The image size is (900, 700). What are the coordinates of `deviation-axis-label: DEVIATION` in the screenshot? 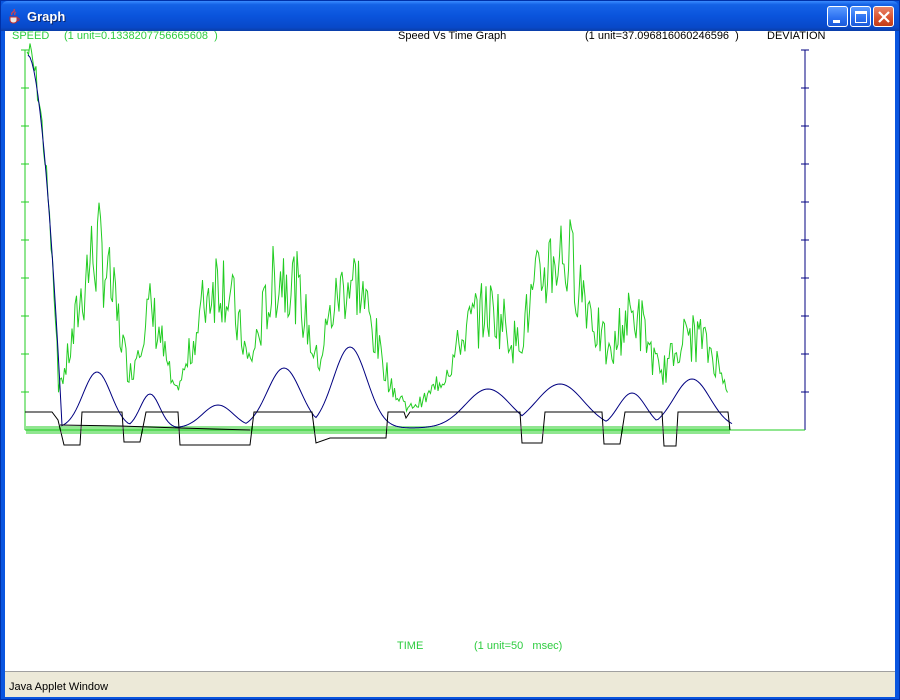 It's located at (796, 36).